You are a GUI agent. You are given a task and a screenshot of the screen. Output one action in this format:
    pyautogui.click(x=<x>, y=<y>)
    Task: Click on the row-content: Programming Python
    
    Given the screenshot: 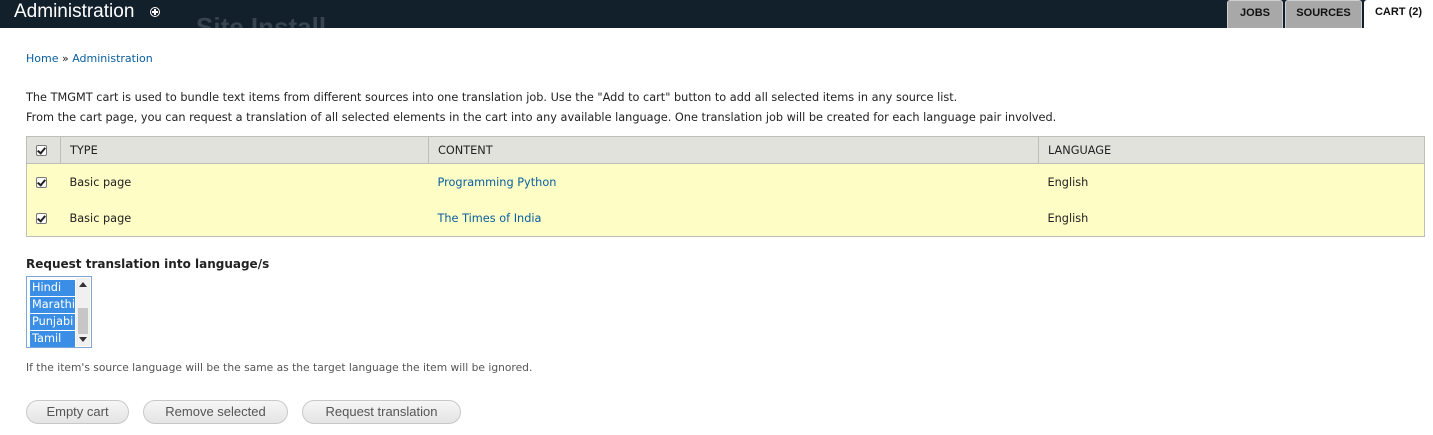 What is the action you would take?
    pyautogui.click(x=733, y=181)
    